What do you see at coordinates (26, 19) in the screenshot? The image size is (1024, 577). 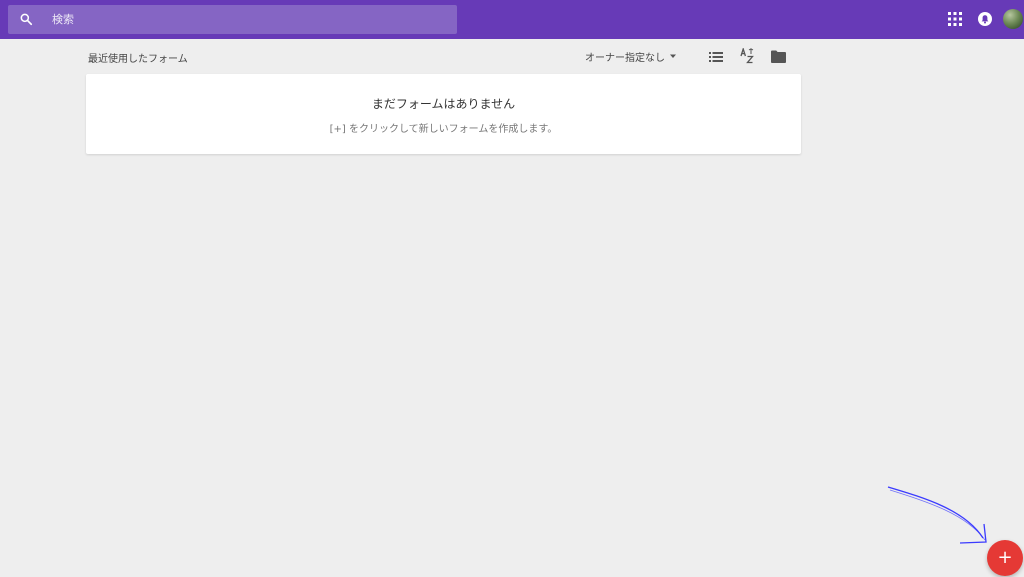 I see `search-icon` at bounding box center [26, 19].